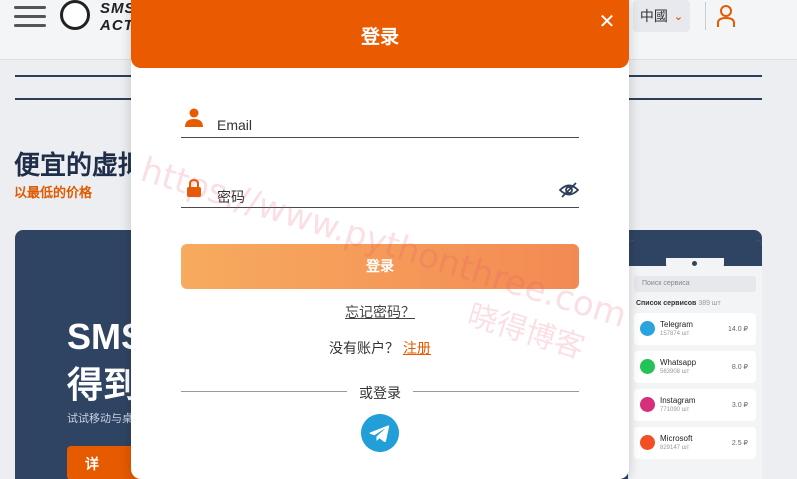  I want to click on modal-title: 登录, so click(379, 37).